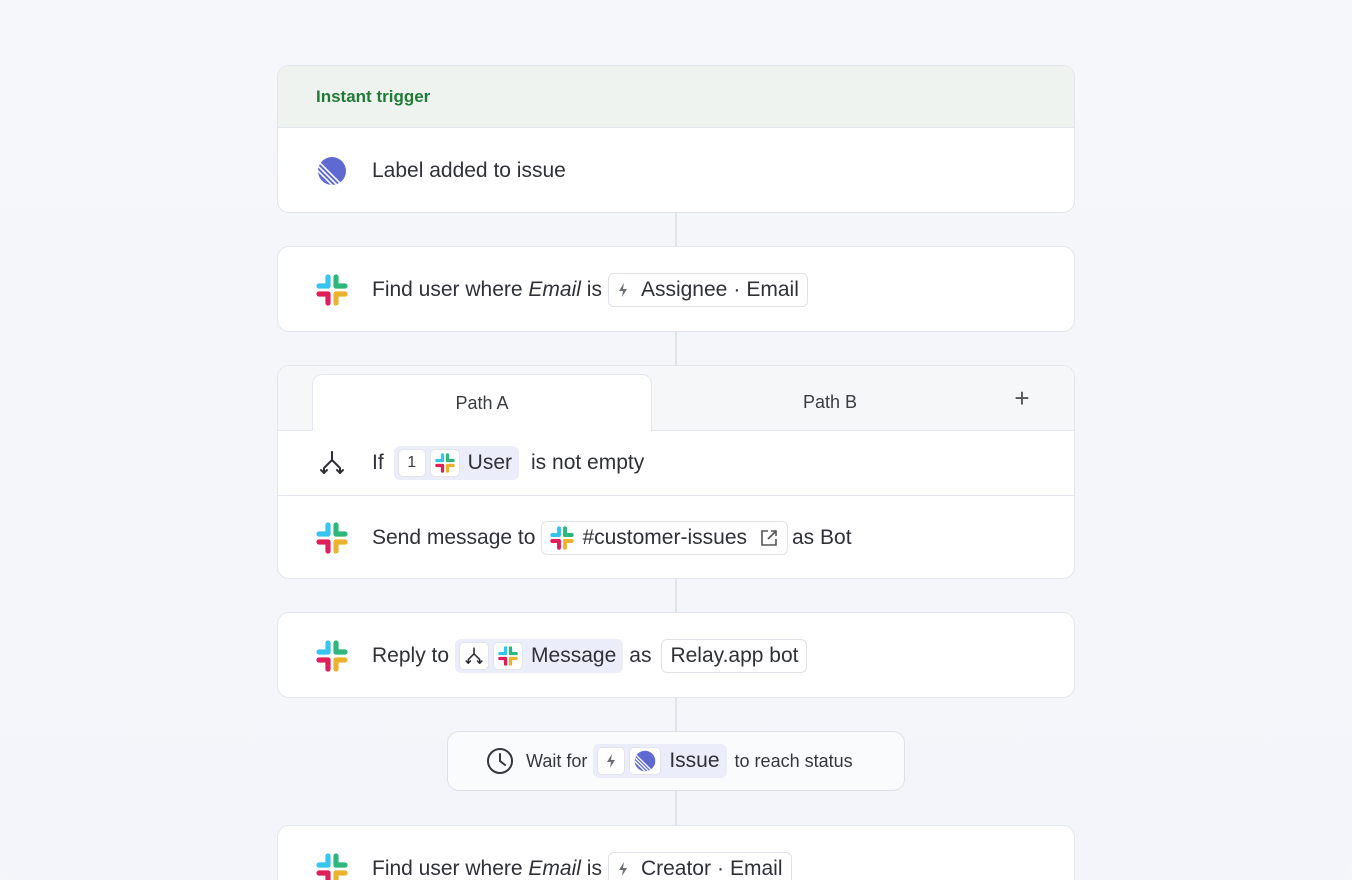 The width and height of the screenshot is (1352, 880). I want to click on channel-token: #customer-issues, so click(664, 538).